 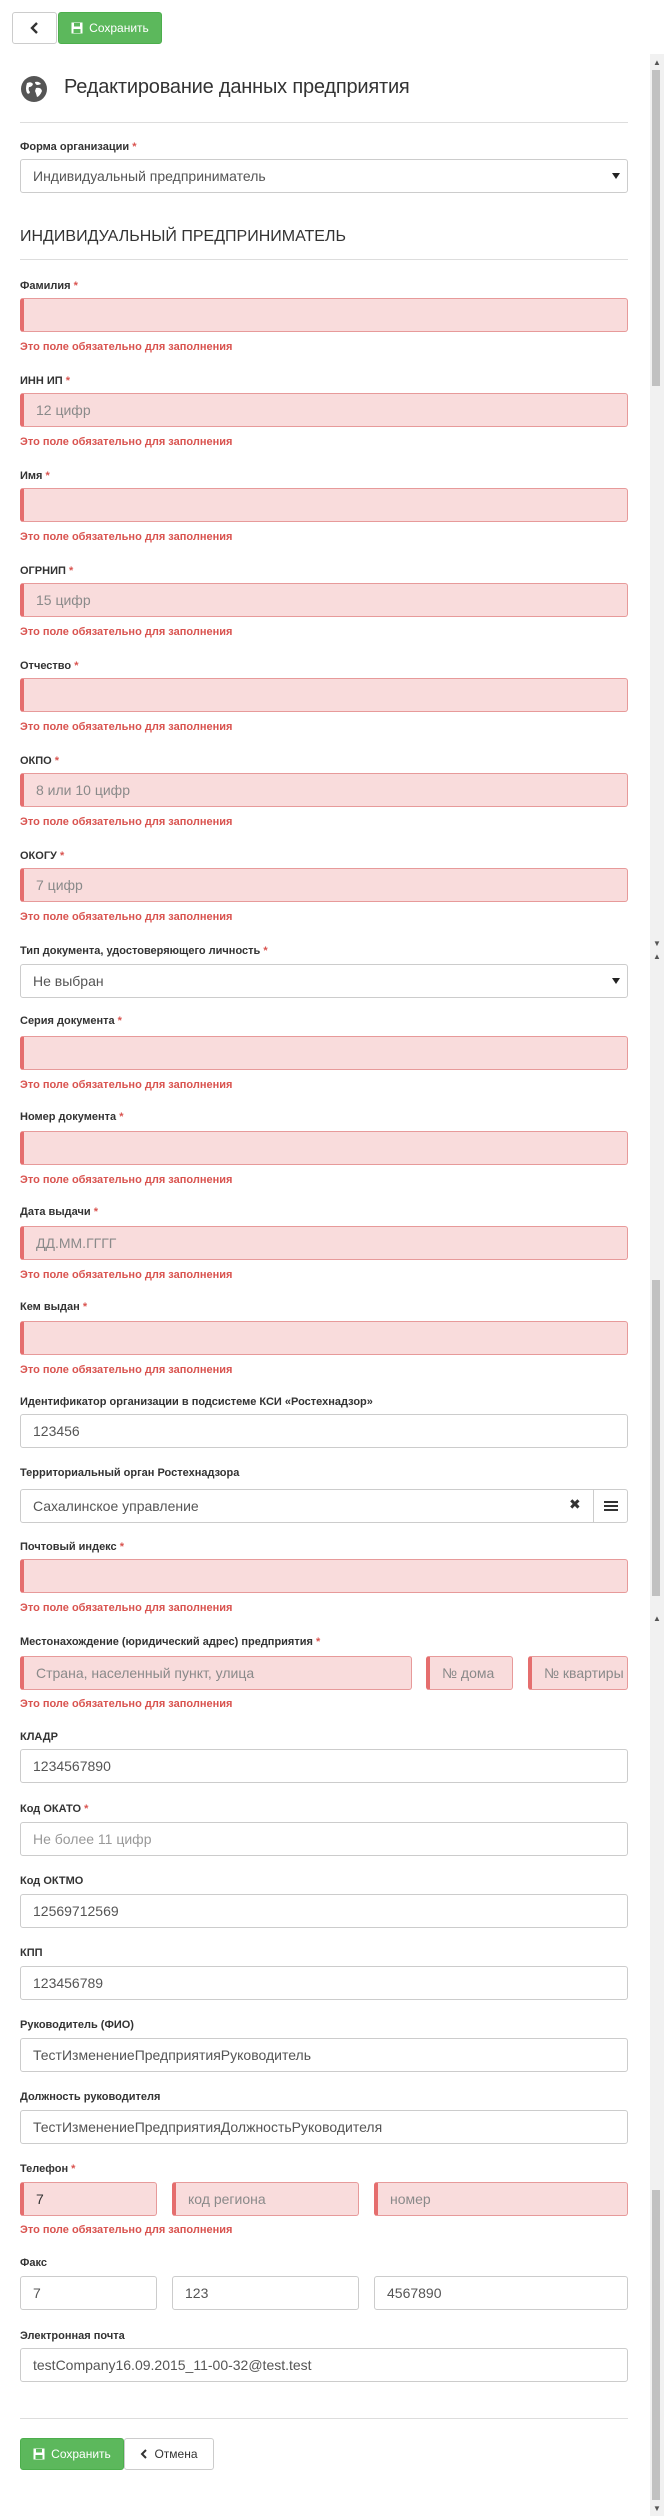 I want to click on address-flat-input: № квартиры, so click(x=578, y=1673).